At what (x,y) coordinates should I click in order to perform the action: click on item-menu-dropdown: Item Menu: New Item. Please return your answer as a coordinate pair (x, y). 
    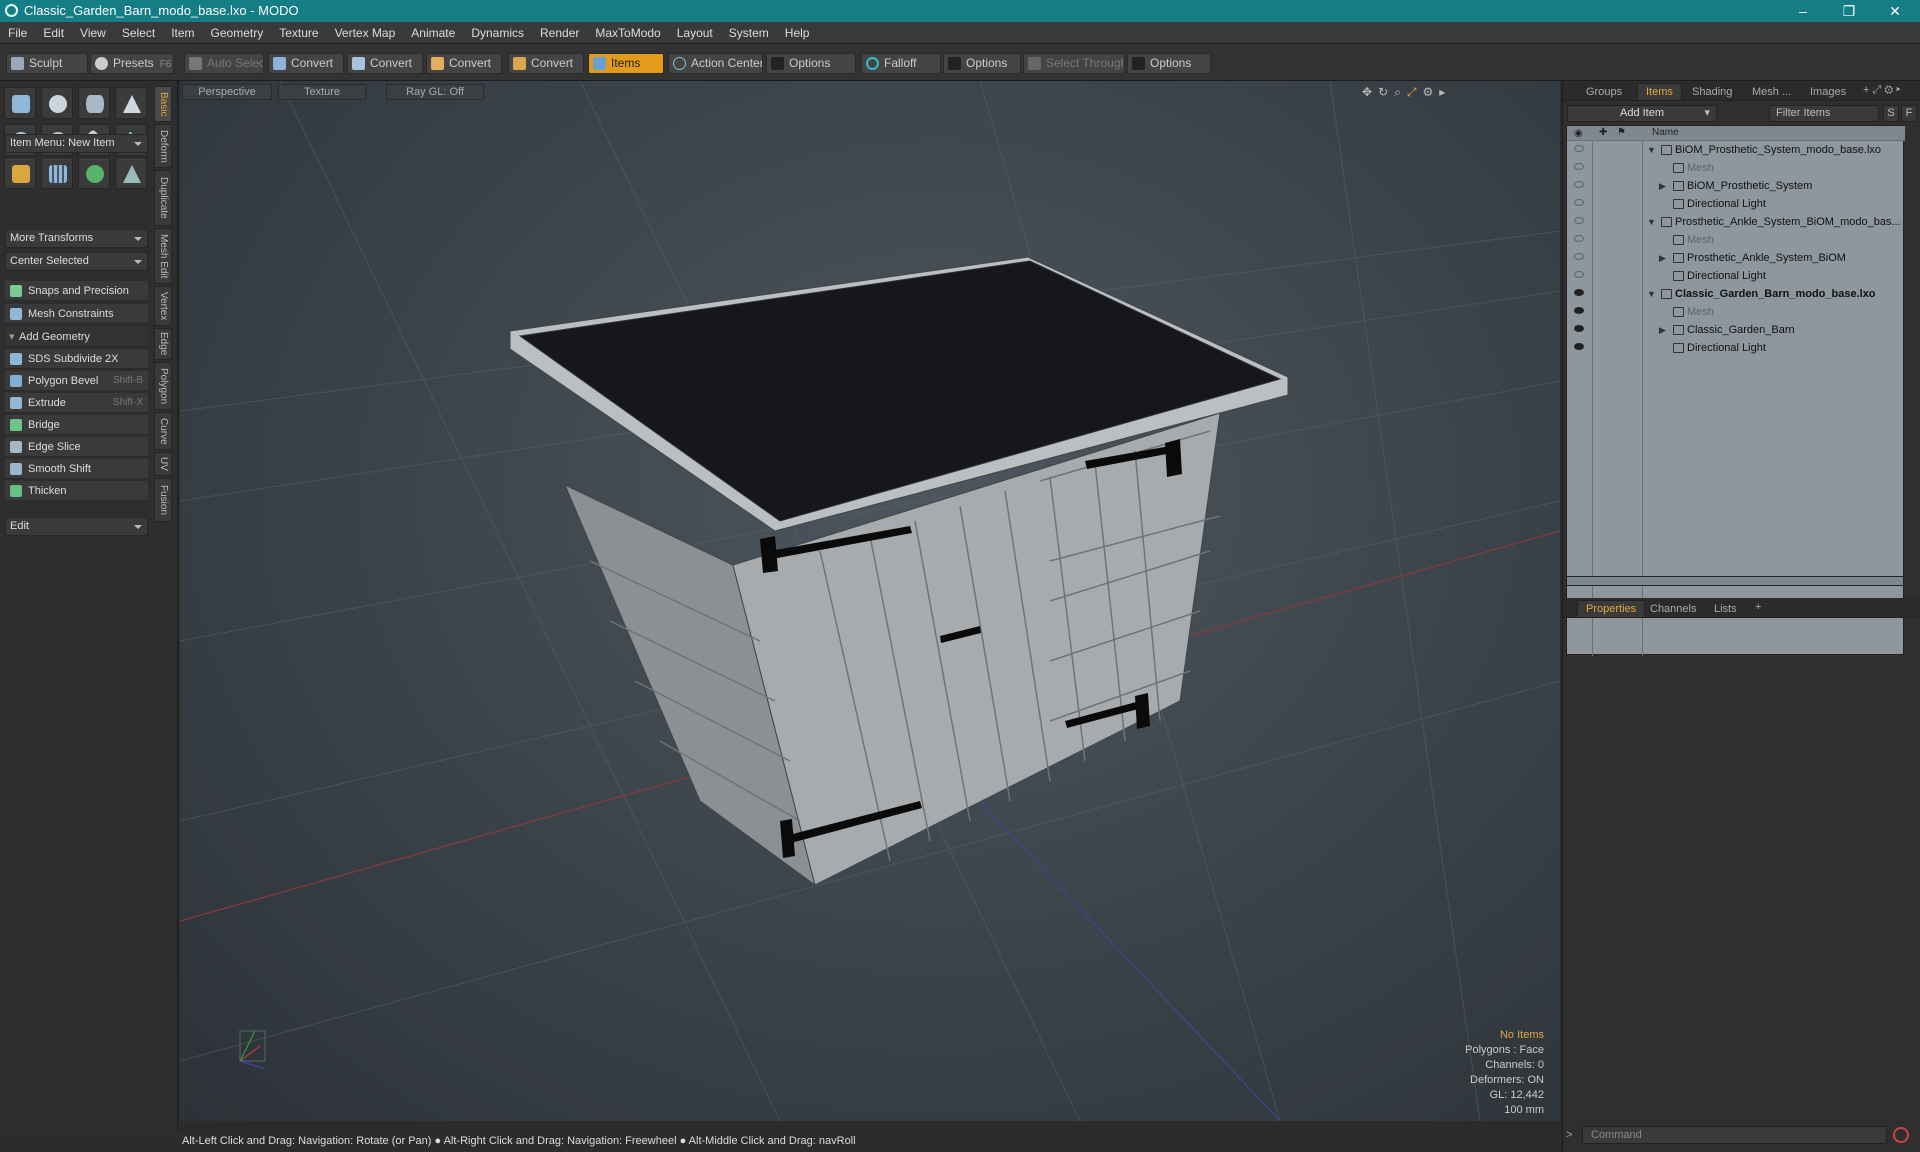
    Looking at the image, I should click on (76, 143).